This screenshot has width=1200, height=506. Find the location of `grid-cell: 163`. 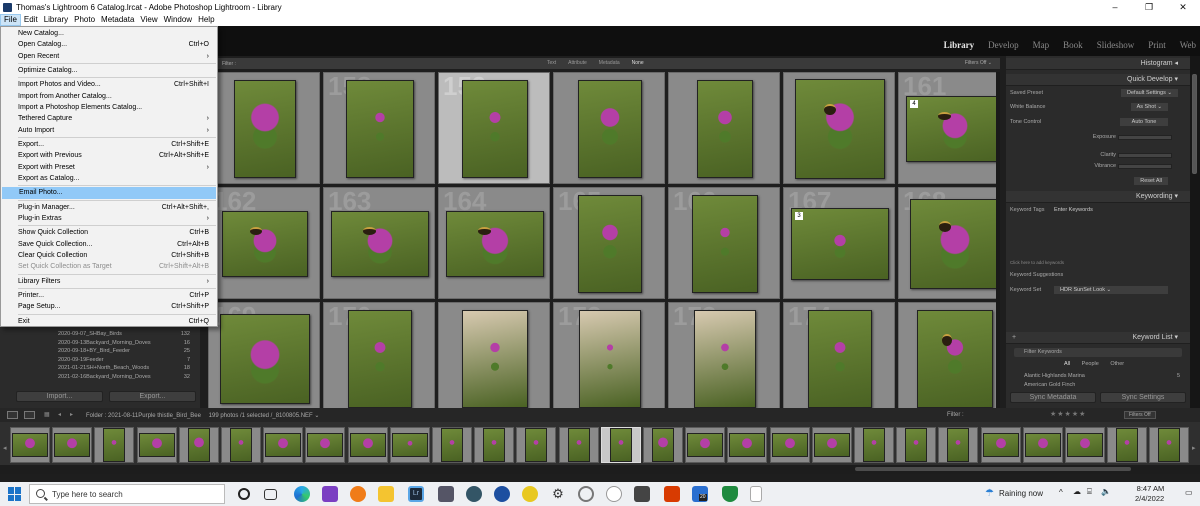

grid-cell: 163 is located at coordinates (379, 243).